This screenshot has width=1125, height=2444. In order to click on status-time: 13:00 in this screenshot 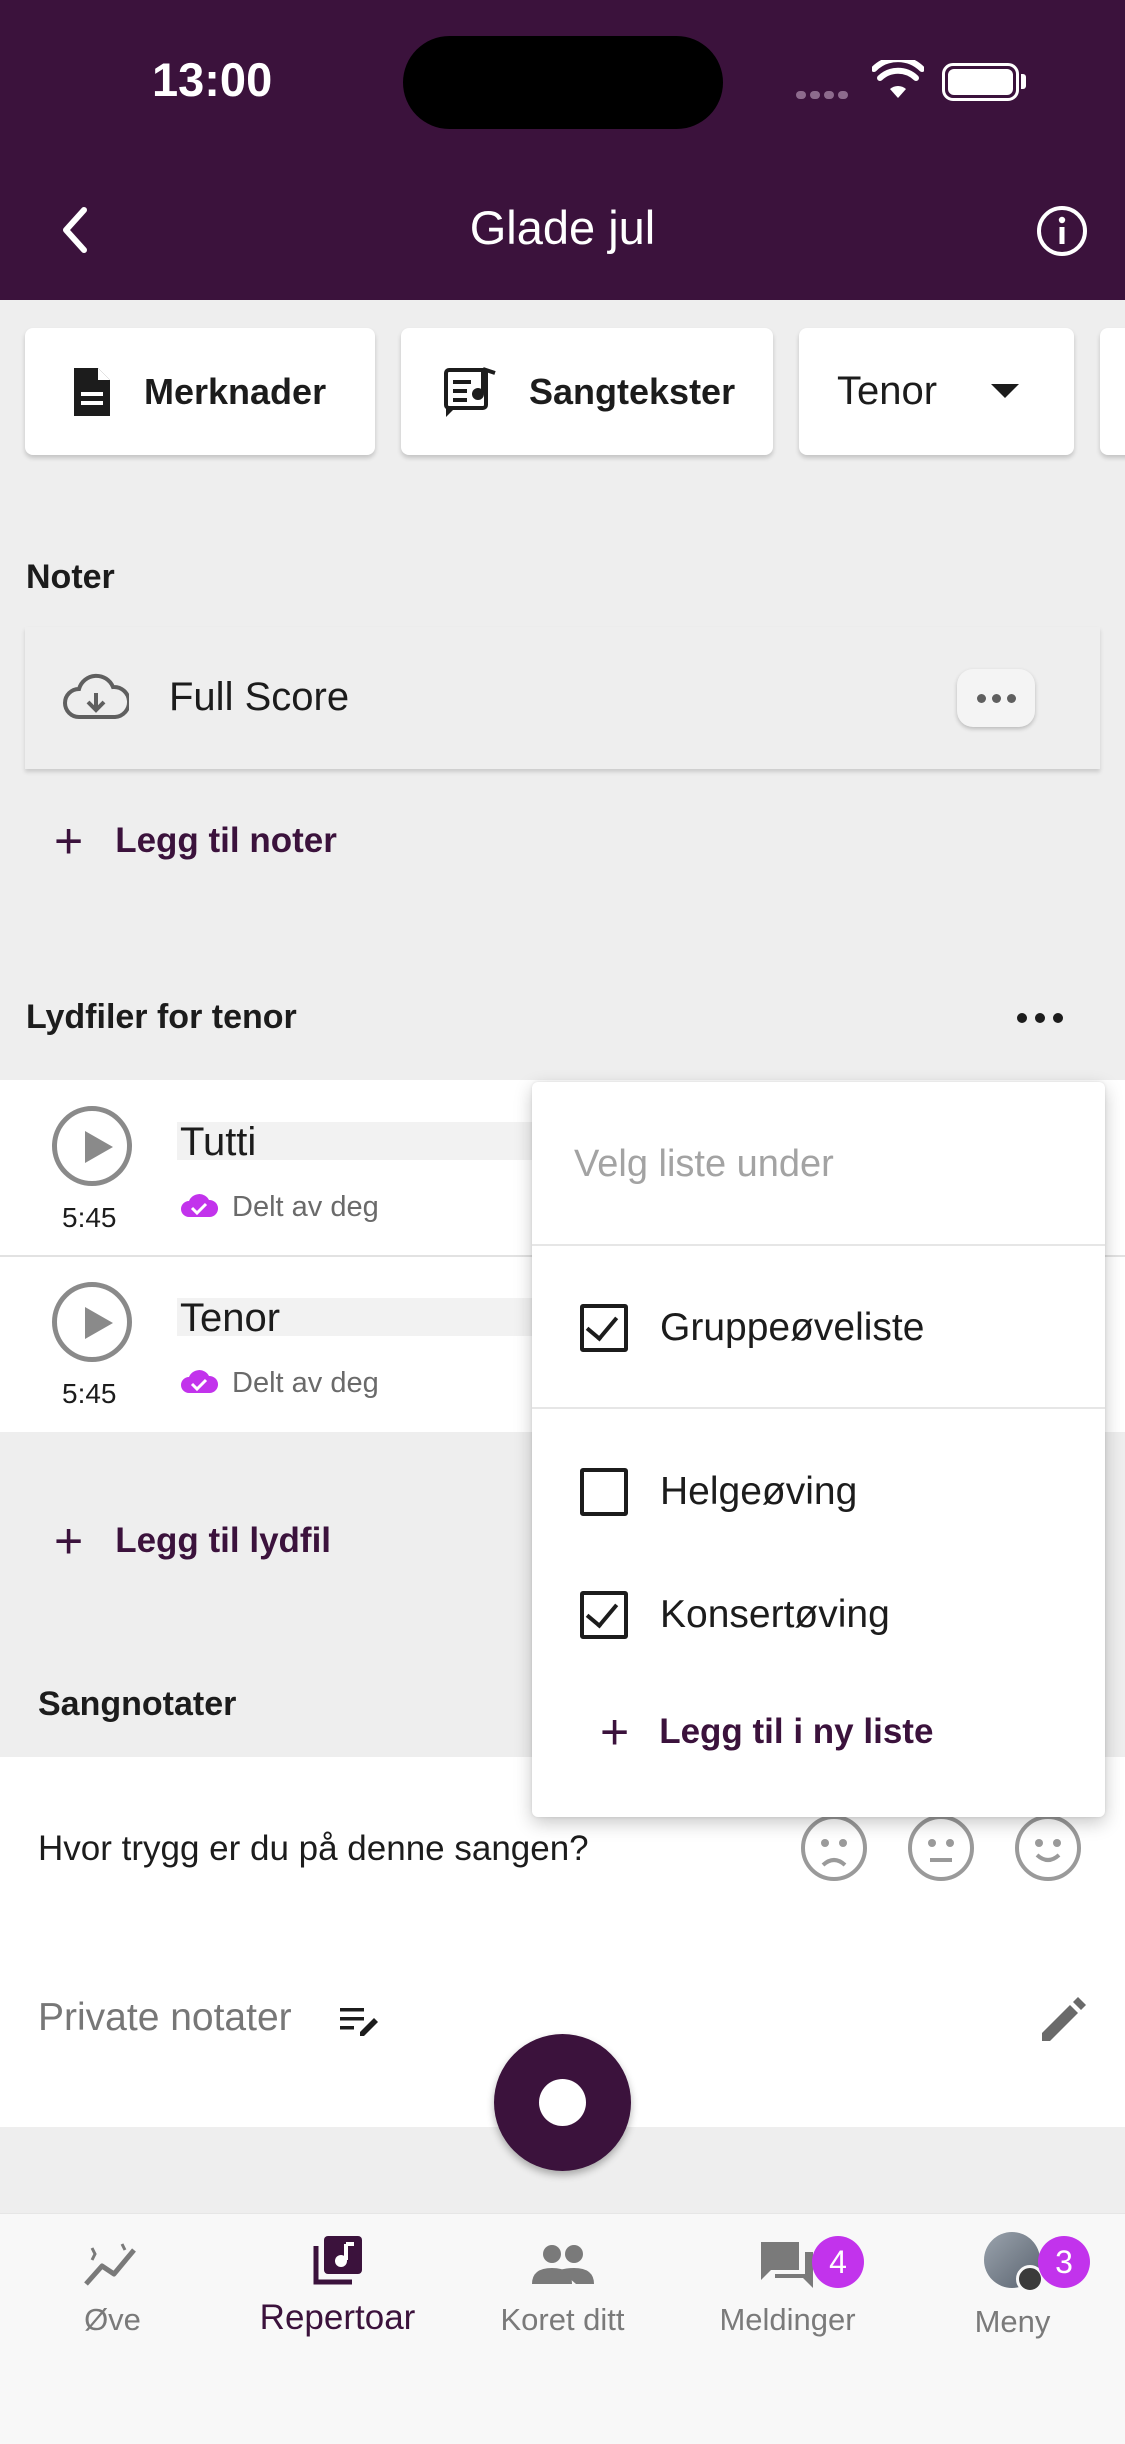, I will do `click(212, 79)`.